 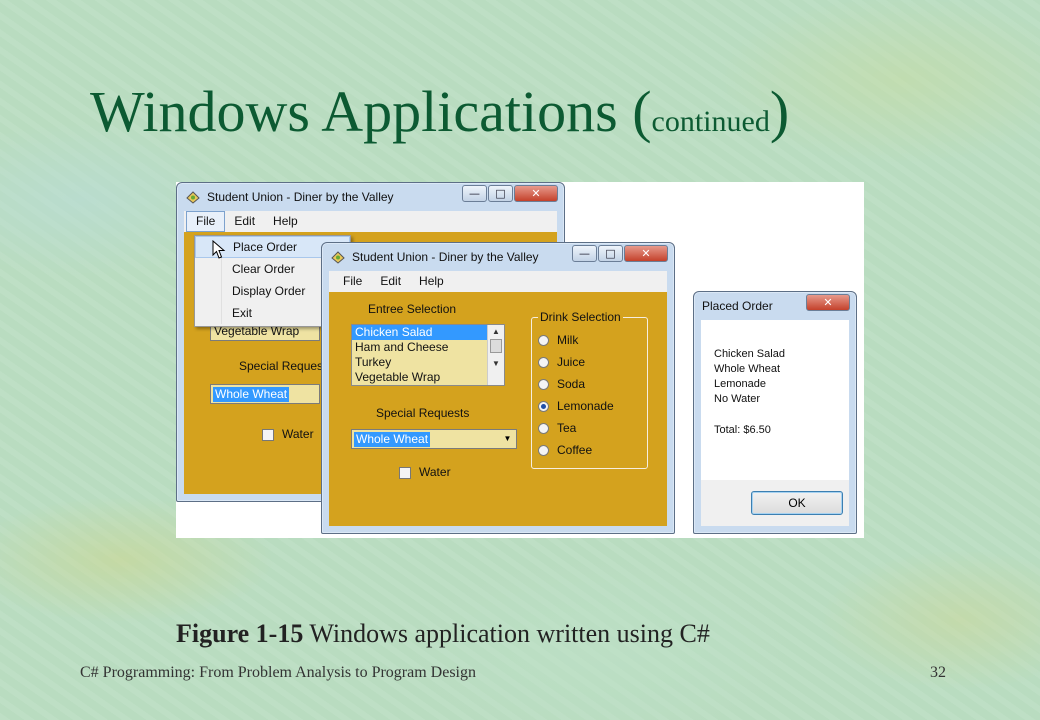 I want to click on drink-label: Coffee, so click(x=575, y=450).